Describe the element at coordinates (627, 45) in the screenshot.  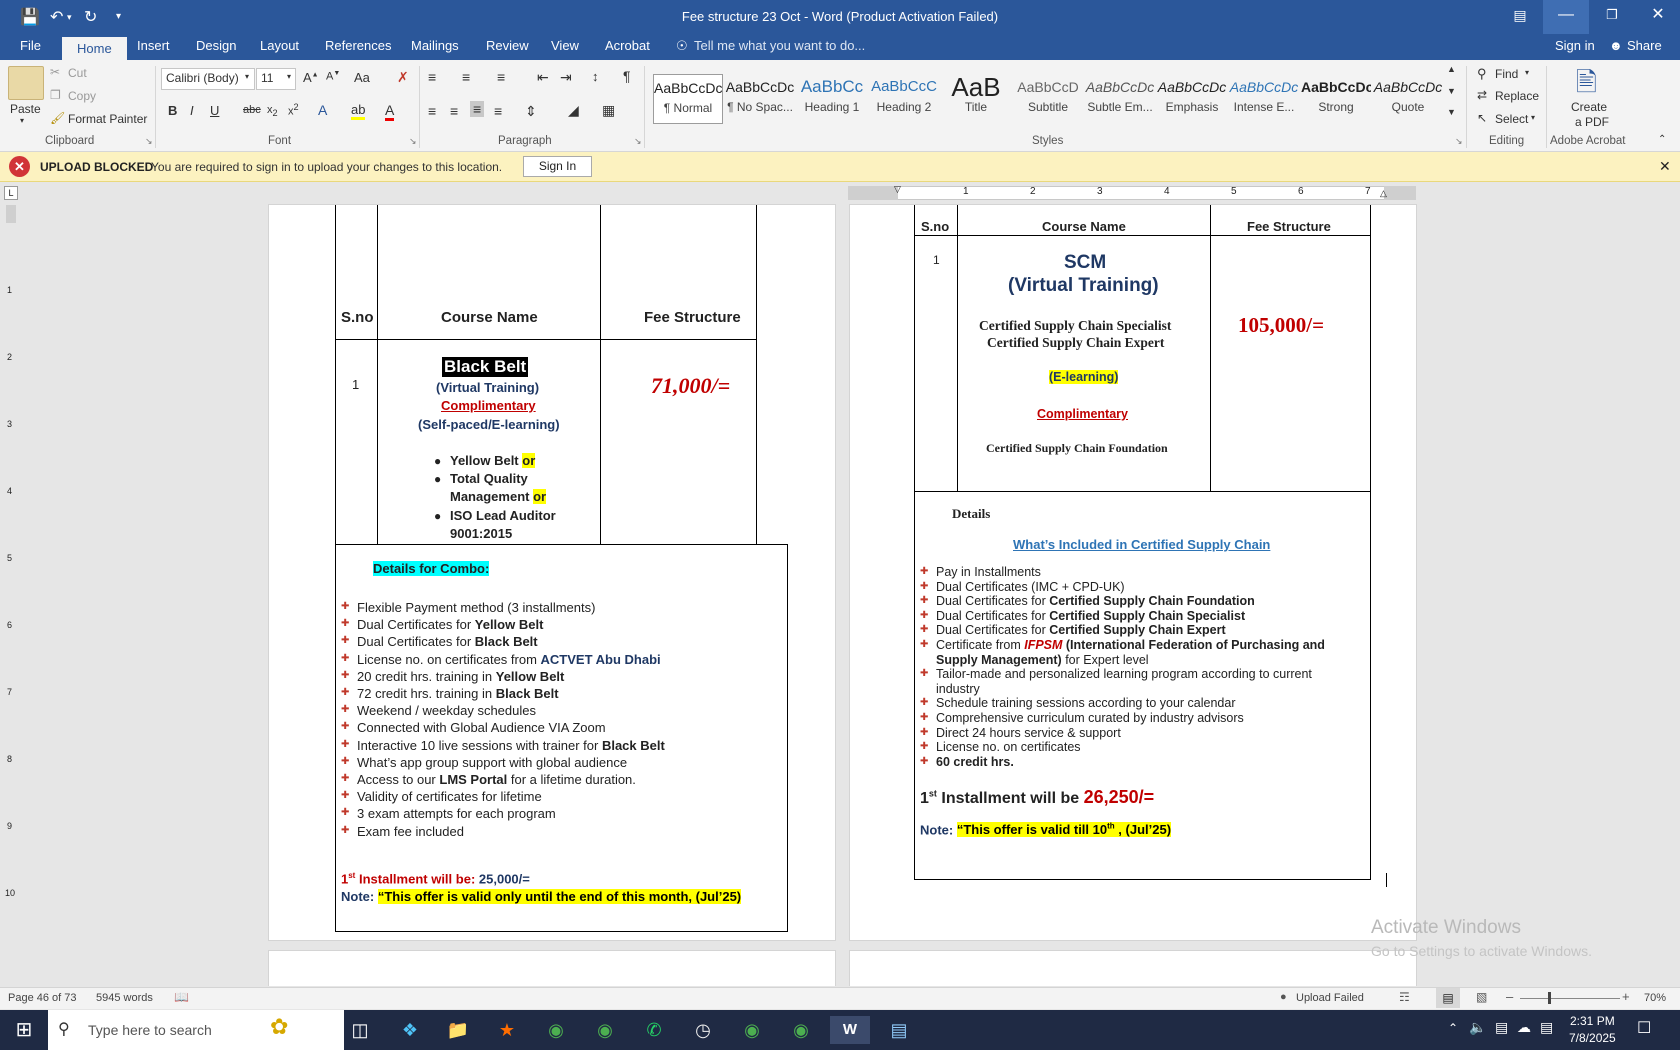
I see `tab-acrobat: Acrobat` at that location.